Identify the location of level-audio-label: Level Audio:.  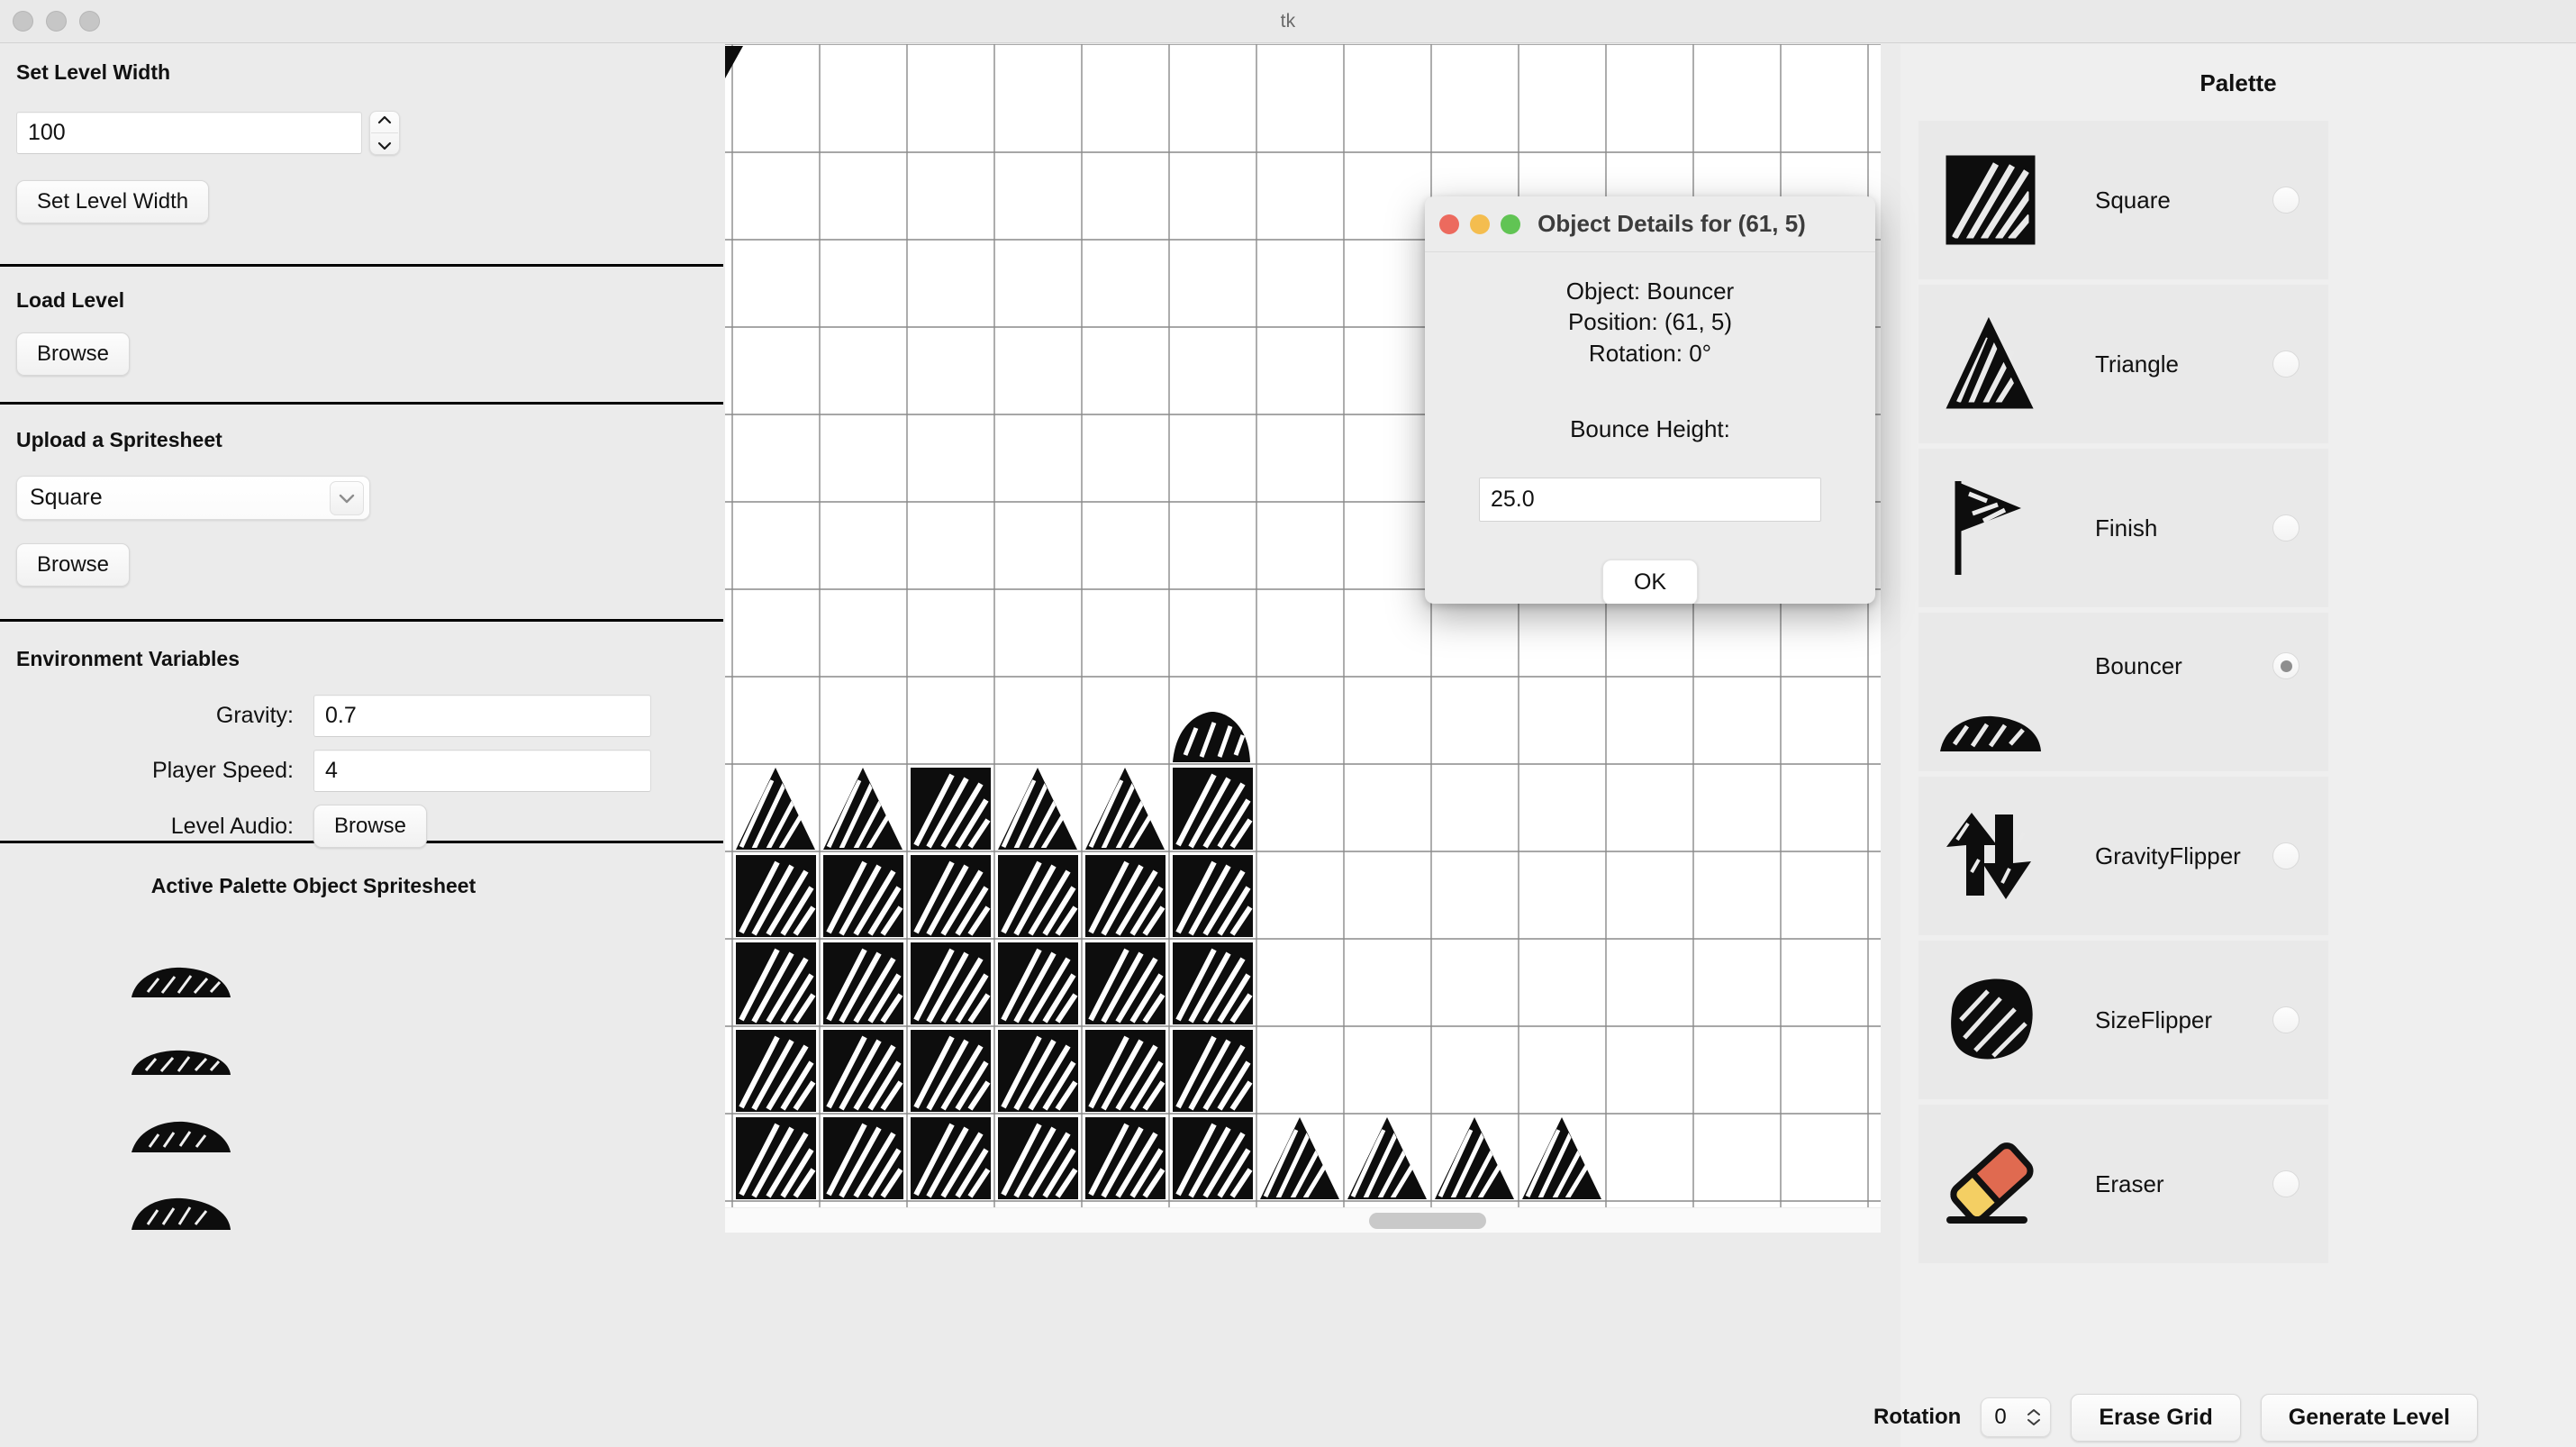
(232, 826).